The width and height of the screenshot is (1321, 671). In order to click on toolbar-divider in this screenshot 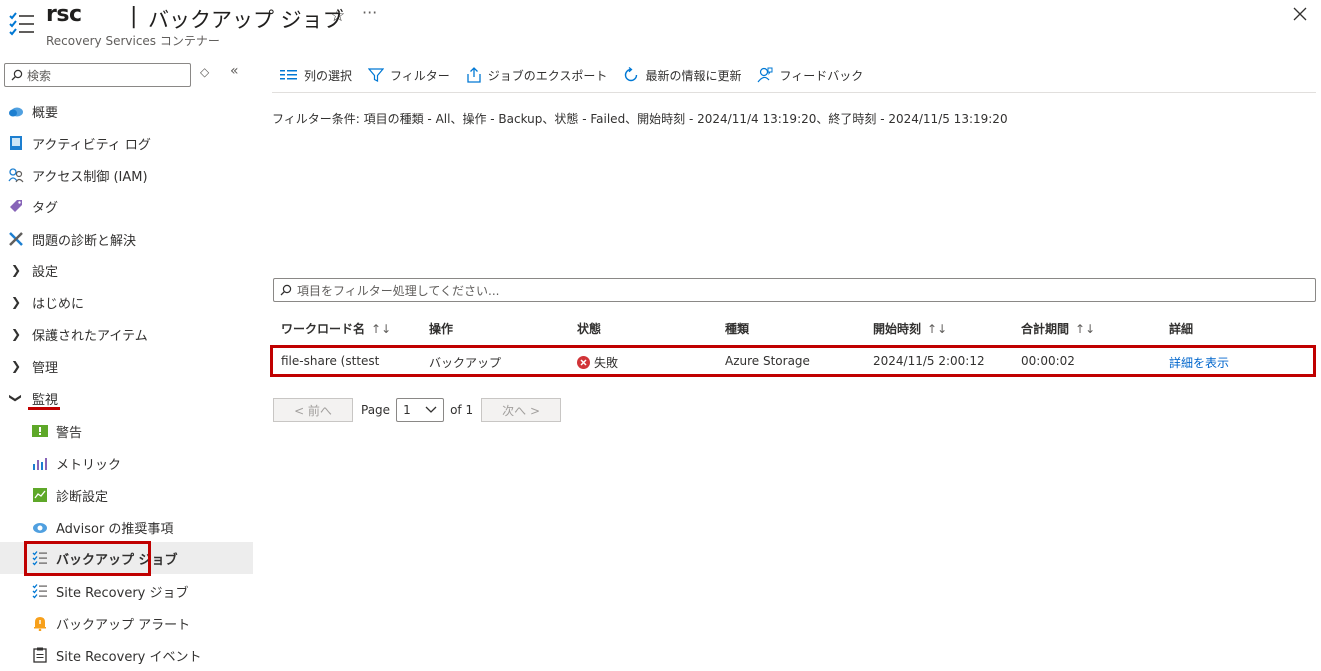, I will do `click(794, 92)`.